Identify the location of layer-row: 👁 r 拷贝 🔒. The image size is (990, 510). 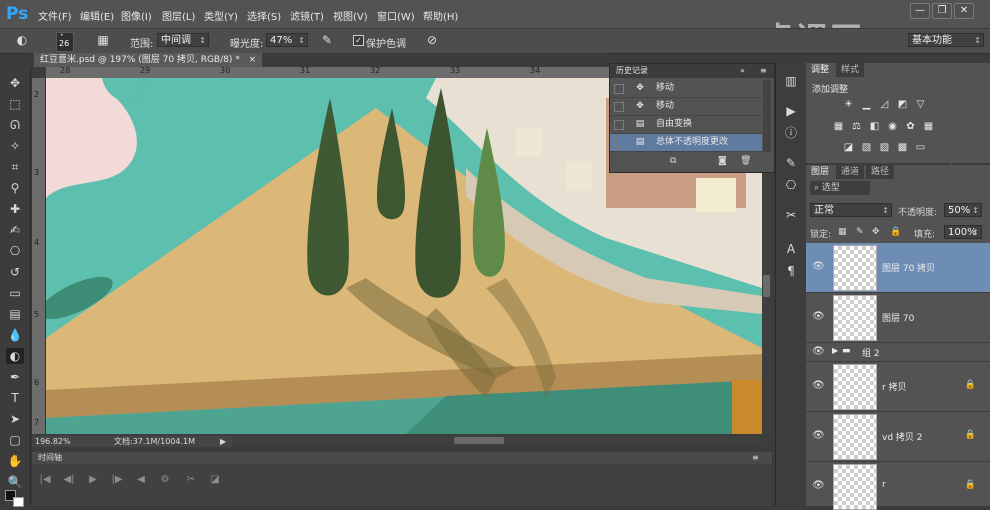
(898, 387).